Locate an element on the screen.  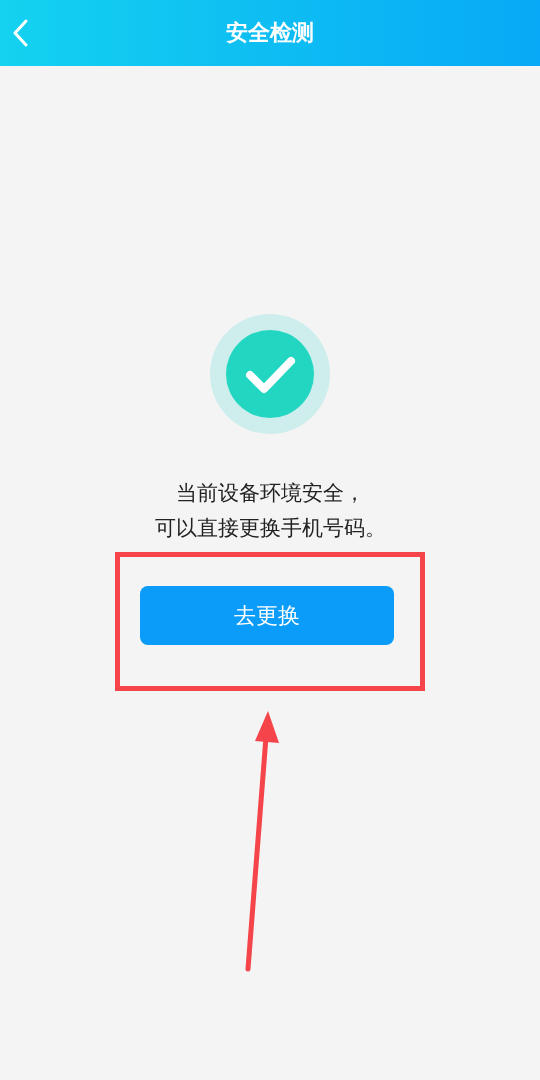
page-title: 安全检测 is located at coordinates (270, 33).